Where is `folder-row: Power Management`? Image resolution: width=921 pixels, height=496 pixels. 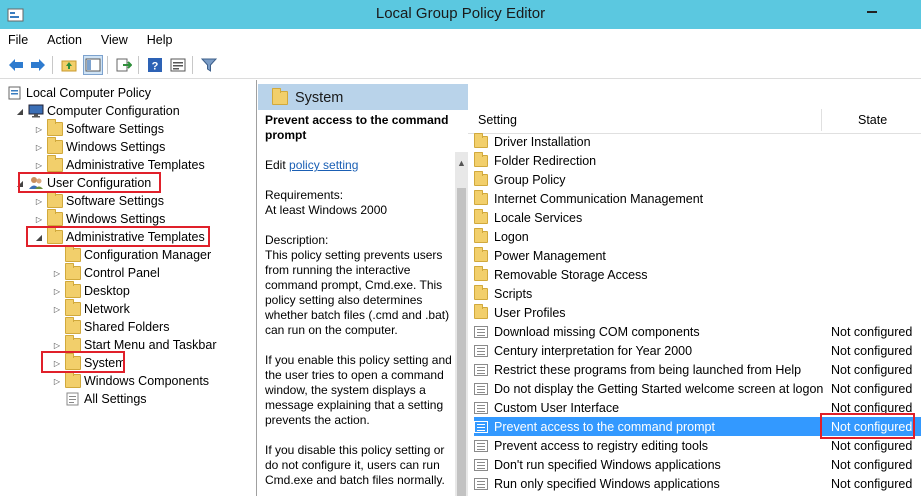
folder-row: Power Management is located at coordinates (697, 255).